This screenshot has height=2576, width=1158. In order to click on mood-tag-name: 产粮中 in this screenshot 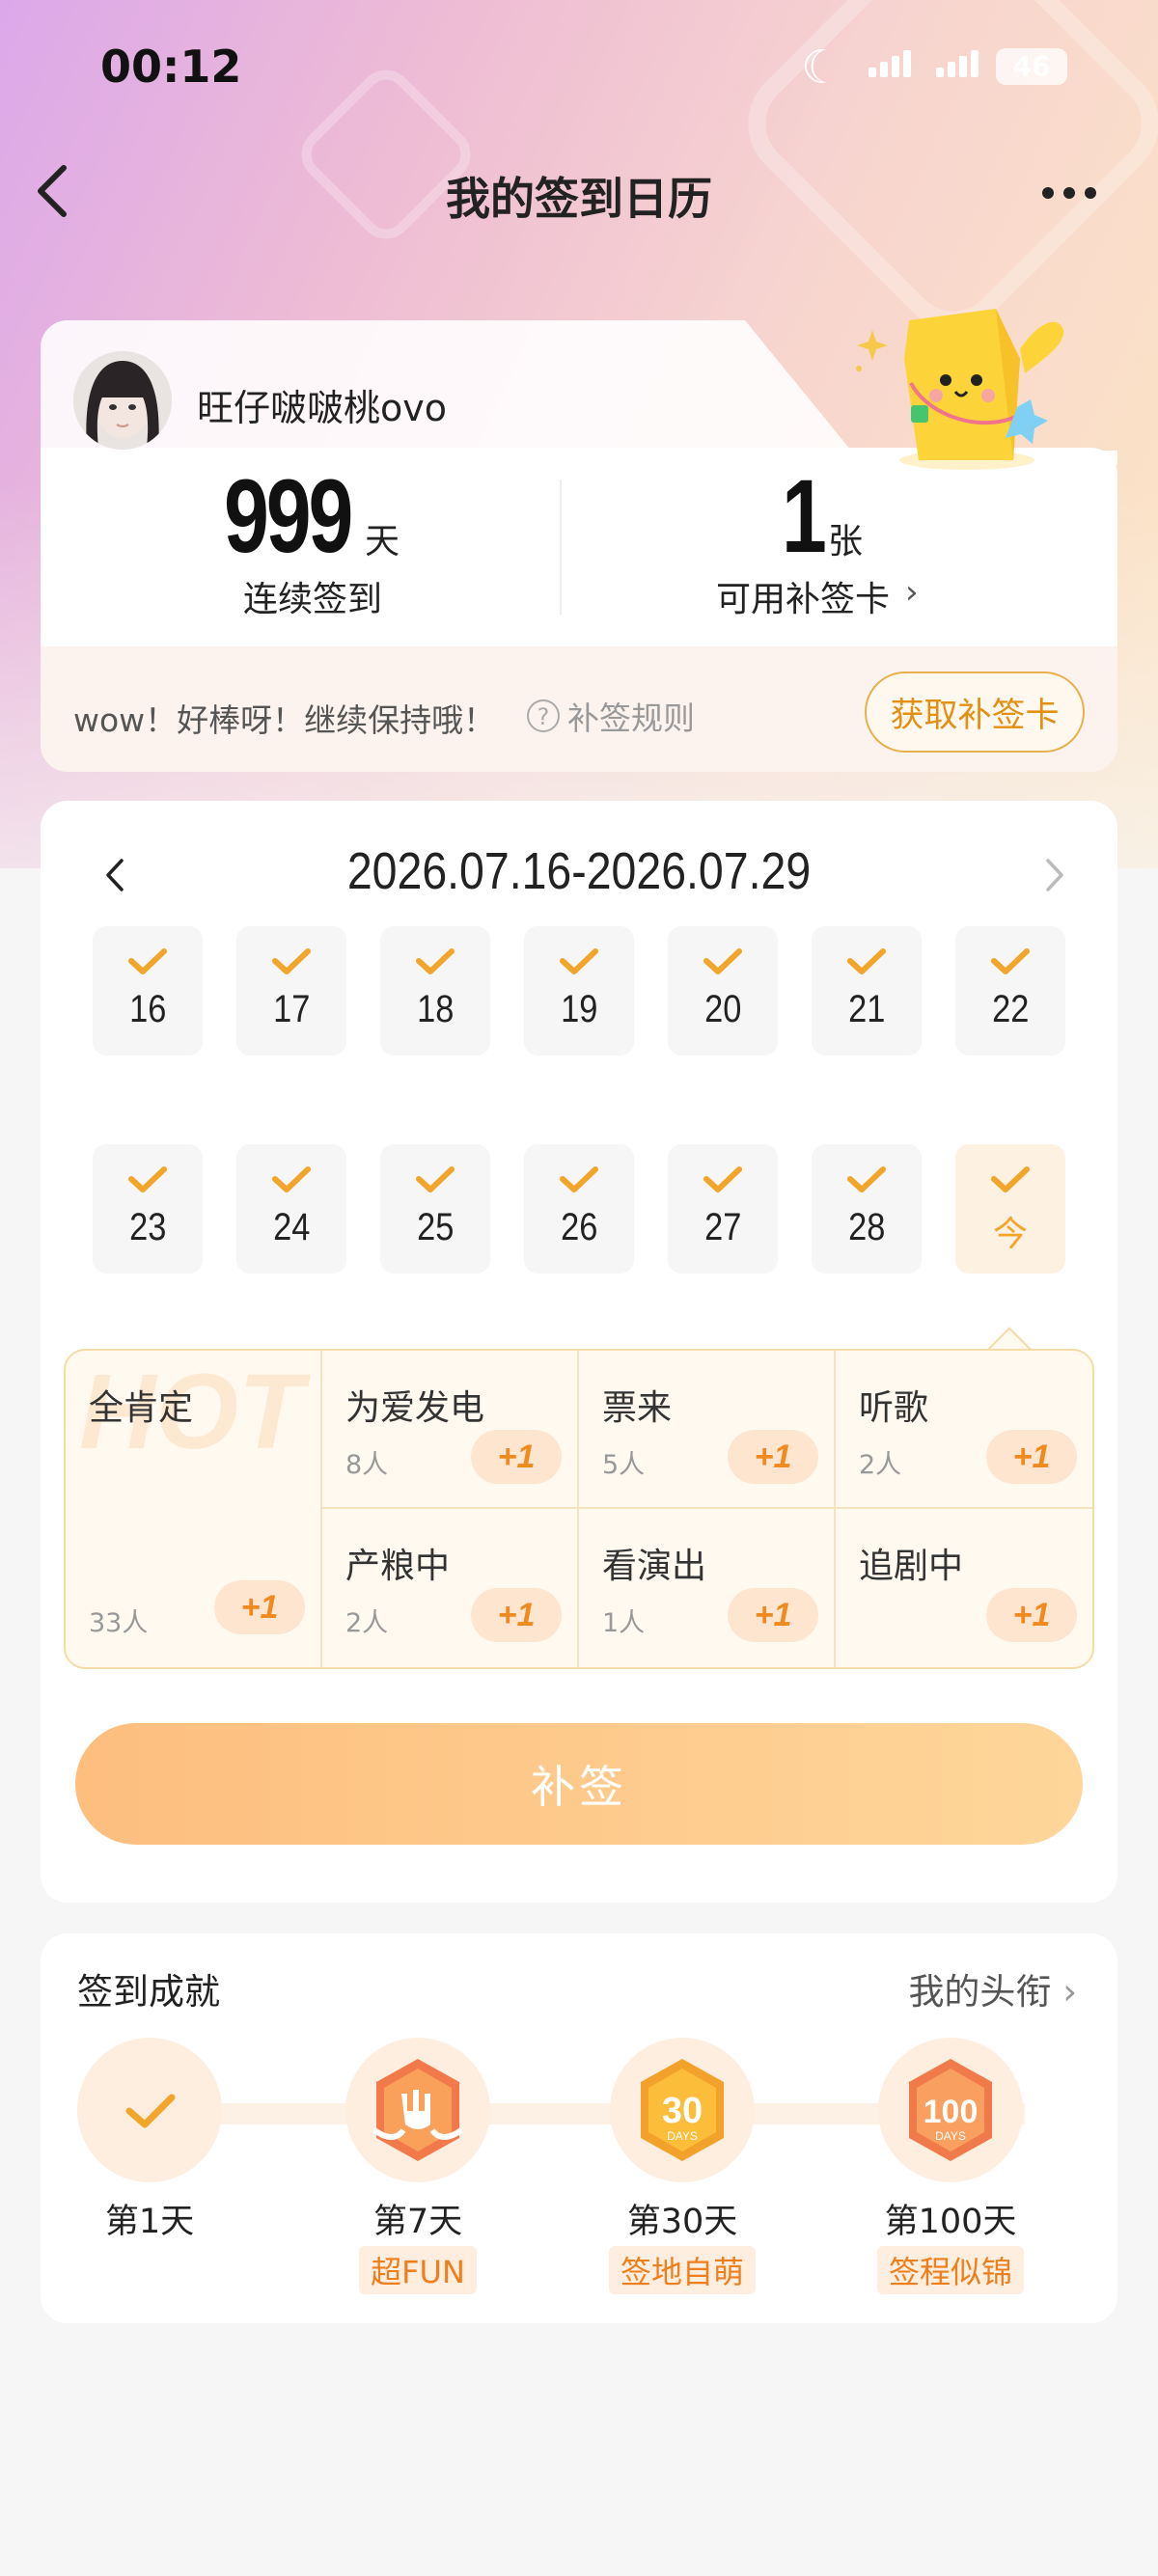, I will do `click(398, 1567)`.